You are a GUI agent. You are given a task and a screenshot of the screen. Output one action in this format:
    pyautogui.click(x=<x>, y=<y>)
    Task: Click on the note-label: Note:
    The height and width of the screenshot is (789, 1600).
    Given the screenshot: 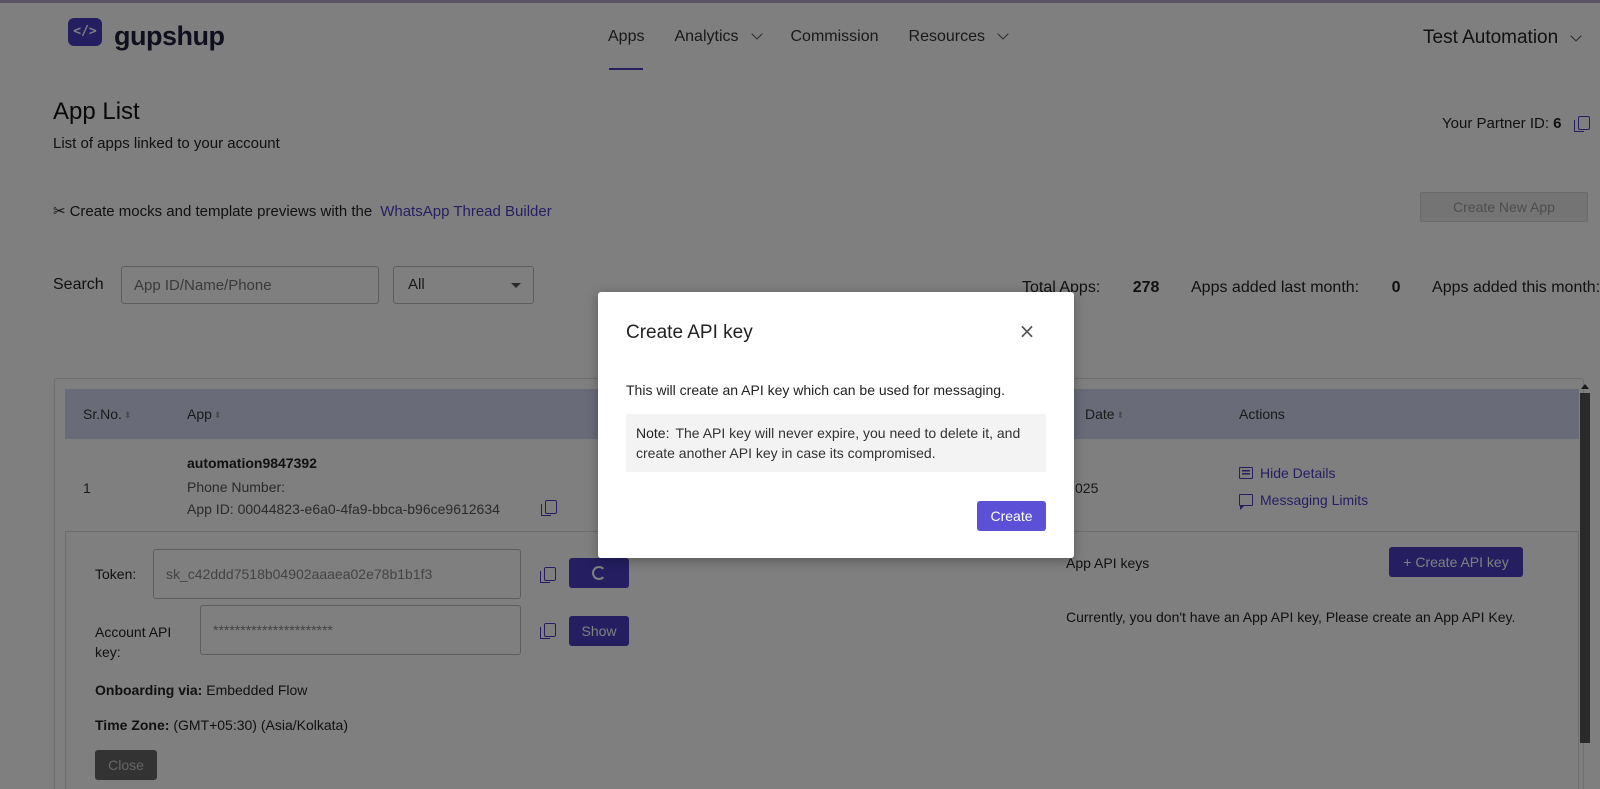 What is the action you would take?
    pyautogui.click(x=653, y=433)
    